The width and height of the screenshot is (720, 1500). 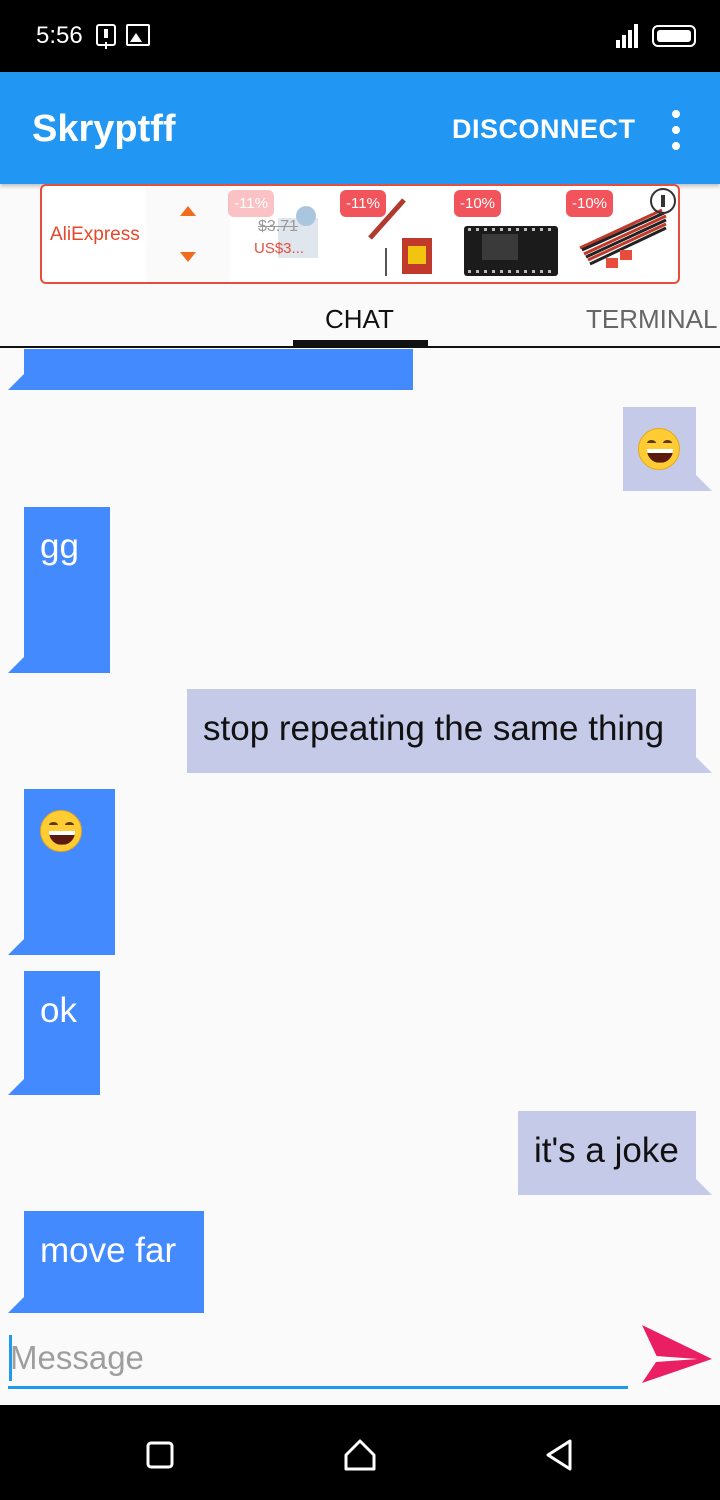 What do you see at coordinates (606, 1150) in the screenshot?
I see `message-text: it's a joke` at bounding box center [606, 1150].